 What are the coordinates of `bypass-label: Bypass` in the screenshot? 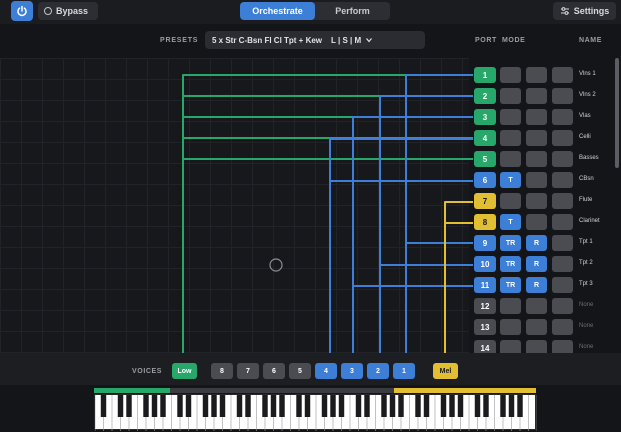 It's located at (72, 11).